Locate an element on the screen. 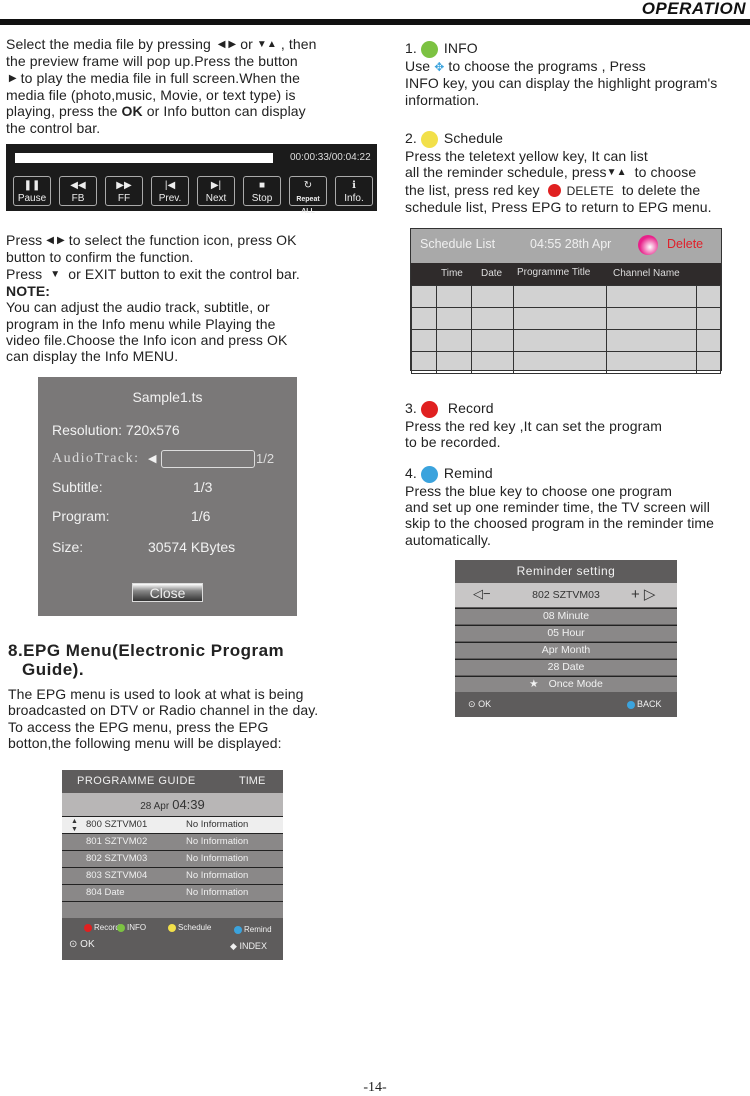 This screenshot has height=1096, width=750. audiotrack-selector is located at coordinates (208, 459).